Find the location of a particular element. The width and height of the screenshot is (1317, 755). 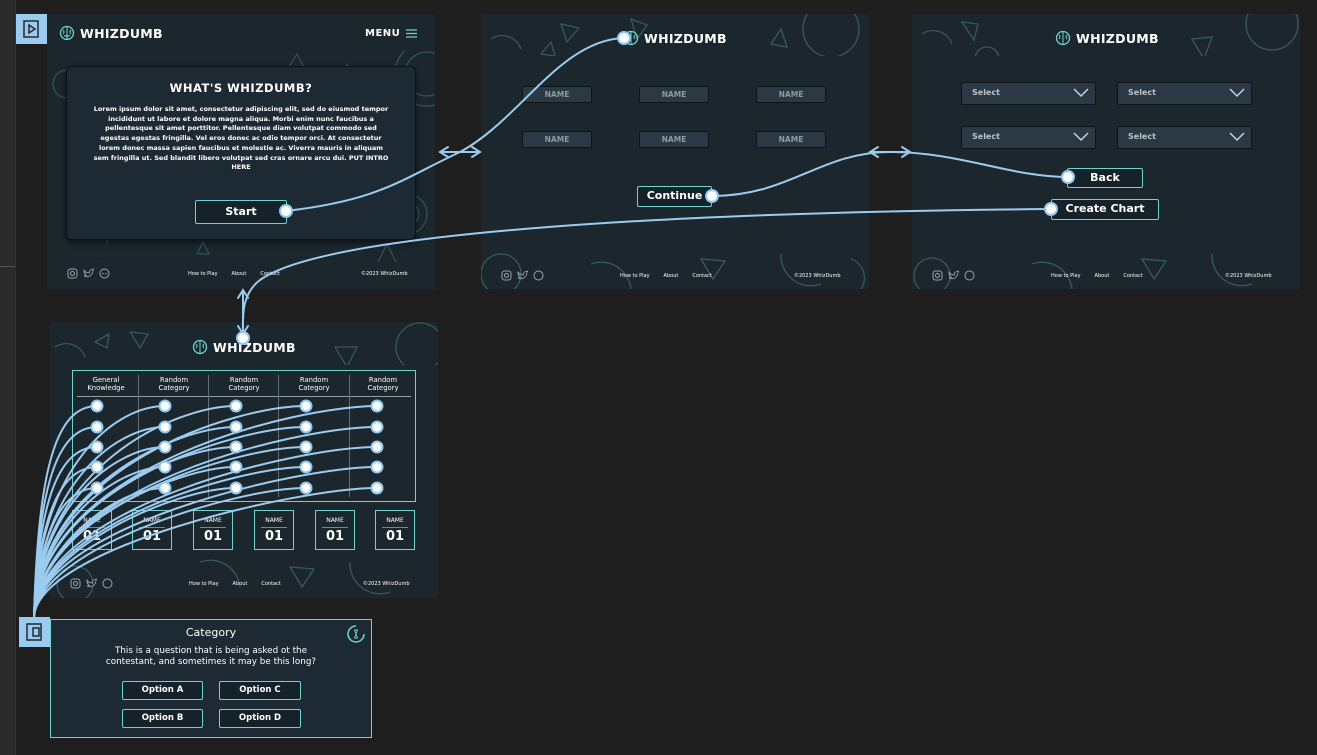

option-a-button: Option A is located at coordinates (162, 690).